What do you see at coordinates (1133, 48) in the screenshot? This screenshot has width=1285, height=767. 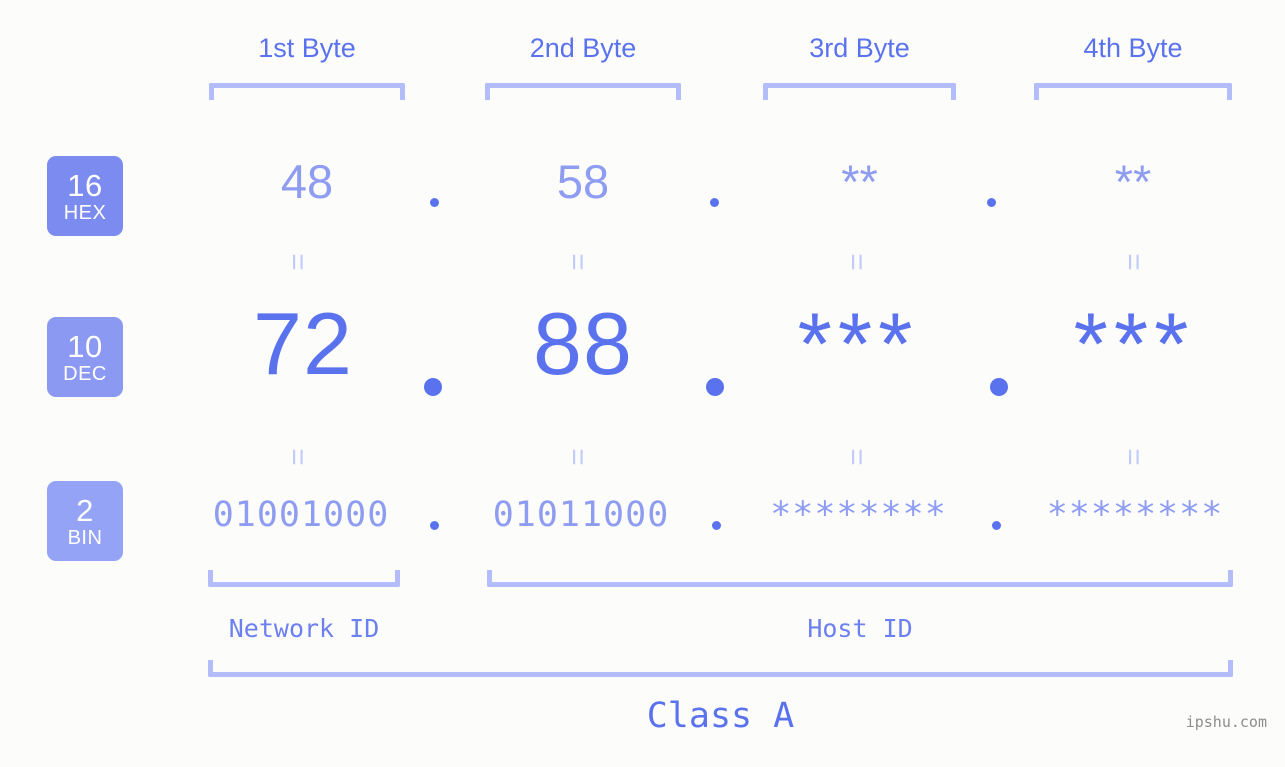 I see `byte-header-4: 4th Byte` at bounding box center [1133, 48].